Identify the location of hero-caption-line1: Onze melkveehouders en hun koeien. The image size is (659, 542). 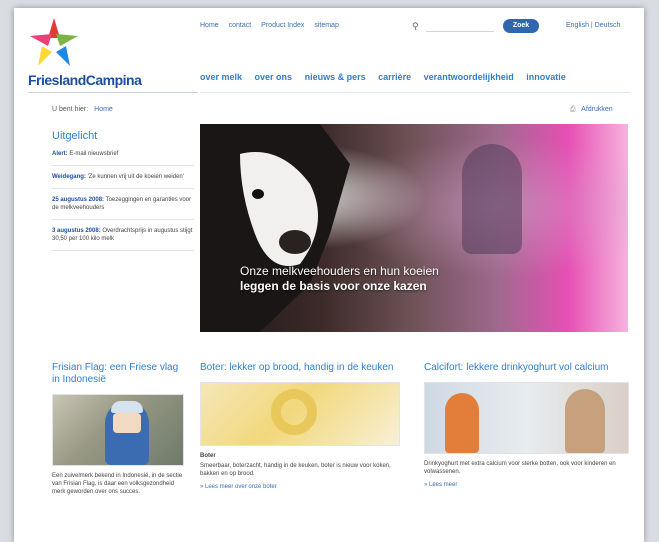
(339, 271).